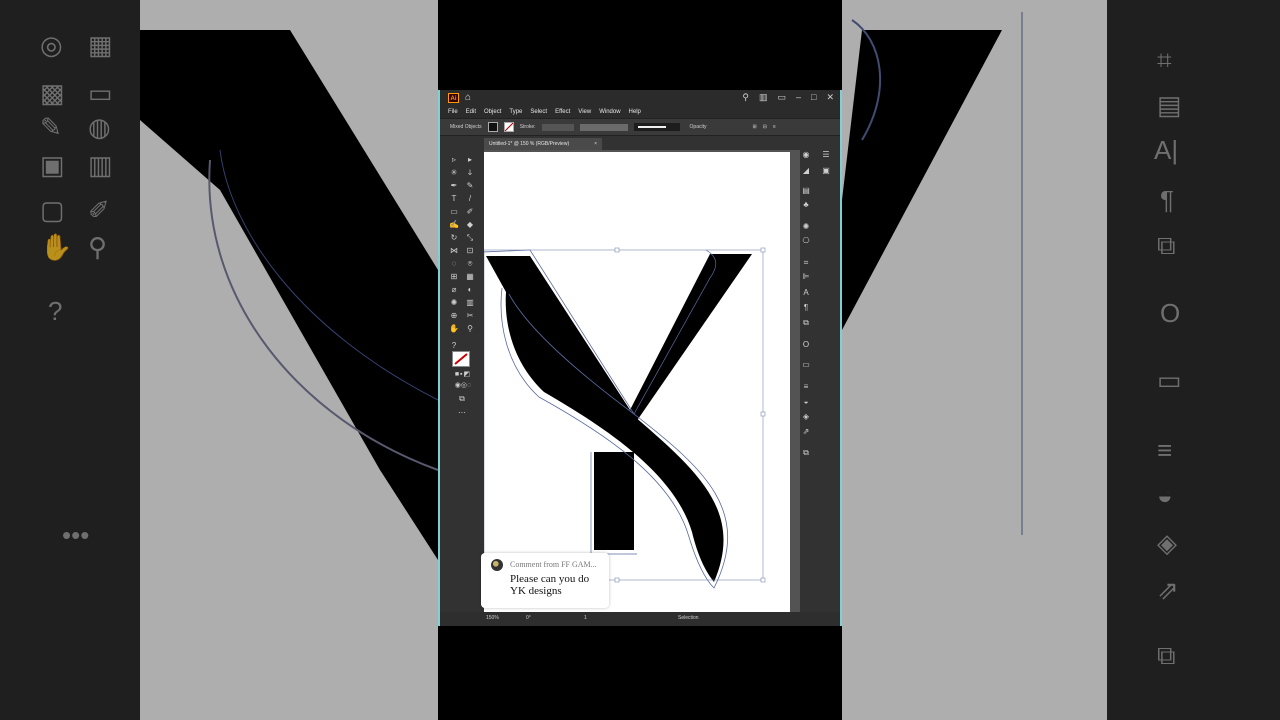  Describe the element at coordinates (454, 315) in the screenshot. I see `artboard-tool-icon: ⊕` at that location.